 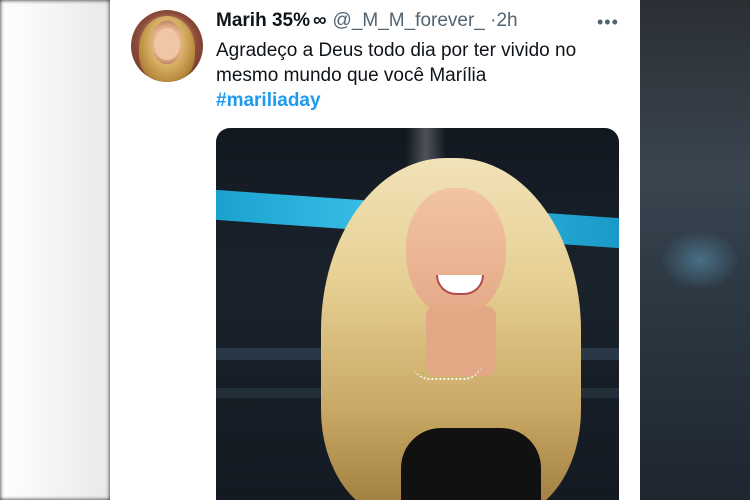 What do you see at coordinates (319, 20) in the screenshot?
I see `infinity-icon: ∞` at bounding box center [319, 20].